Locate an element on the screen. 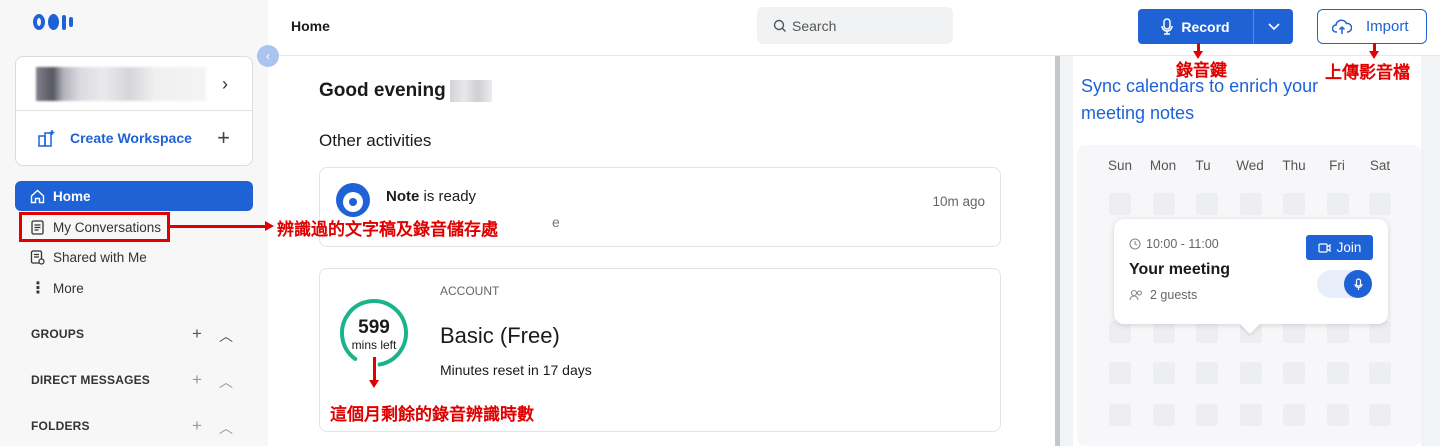 The width and height of the screenshot is (1440, 446). home-icon is located at coordinates (37, 196).